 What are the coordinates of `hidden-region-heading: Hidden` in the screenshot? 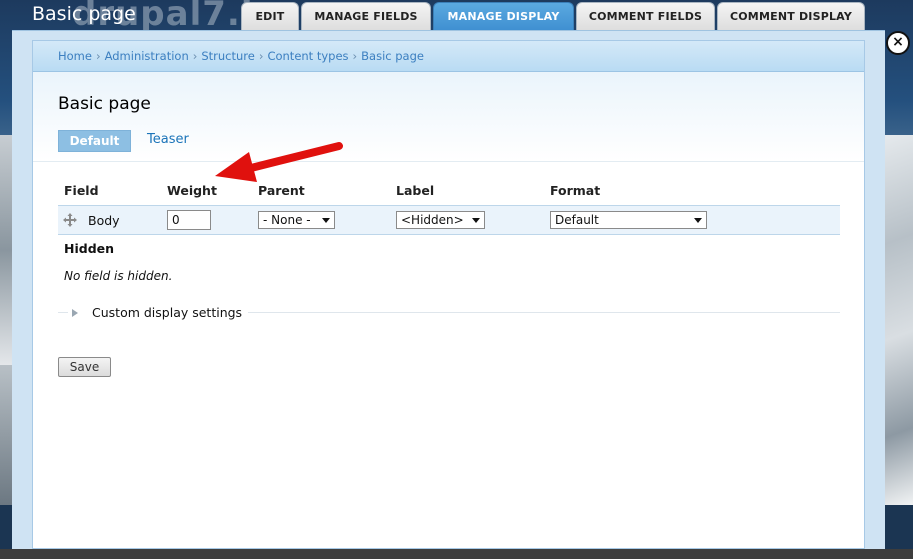 It's located at (89, 248).